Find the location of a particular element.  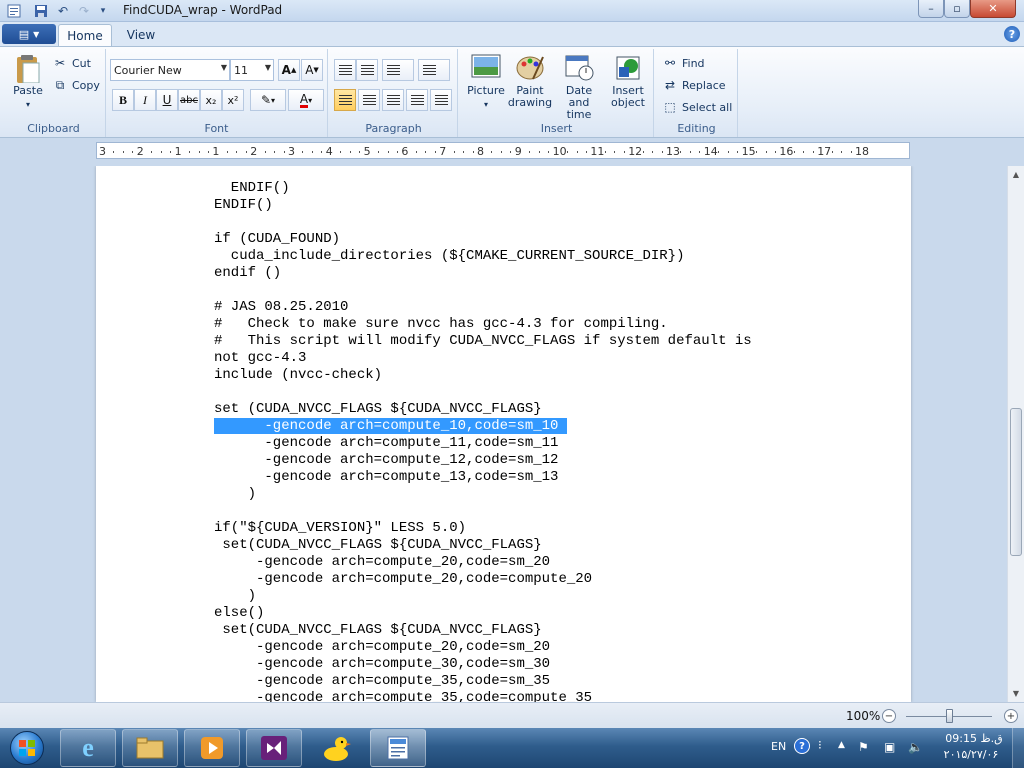

text-line: if (CUDA_FOUND) is located at coordinates (524, 239).